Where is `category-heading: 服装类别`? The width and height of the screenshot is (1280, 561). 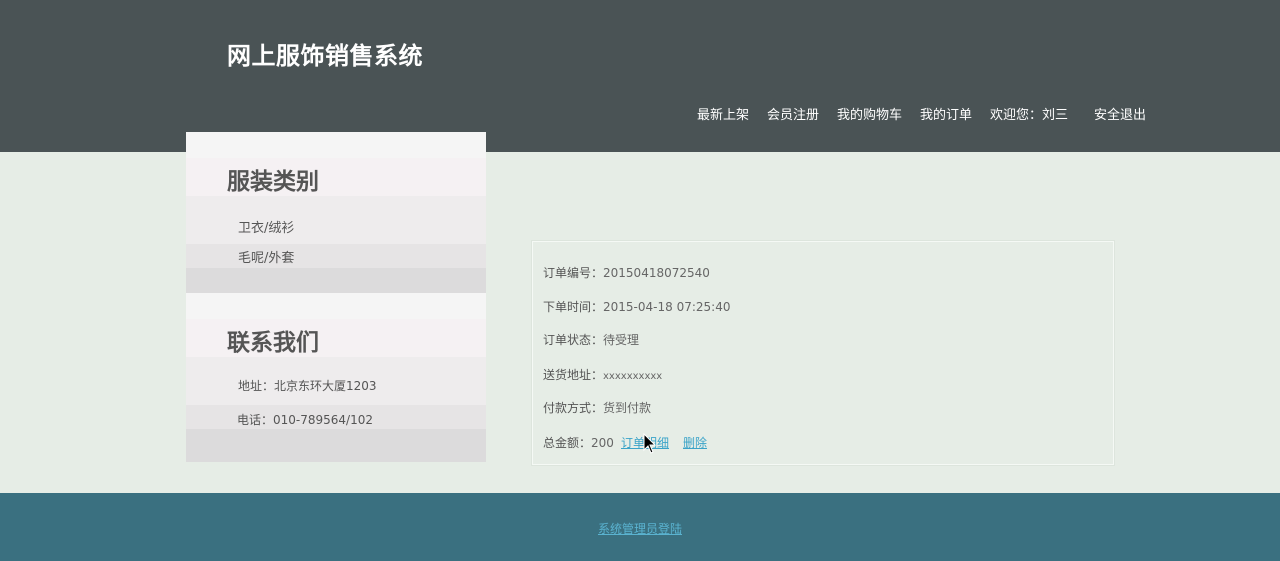
category-heading: 服装类别 is located at coordinates (273, 181).